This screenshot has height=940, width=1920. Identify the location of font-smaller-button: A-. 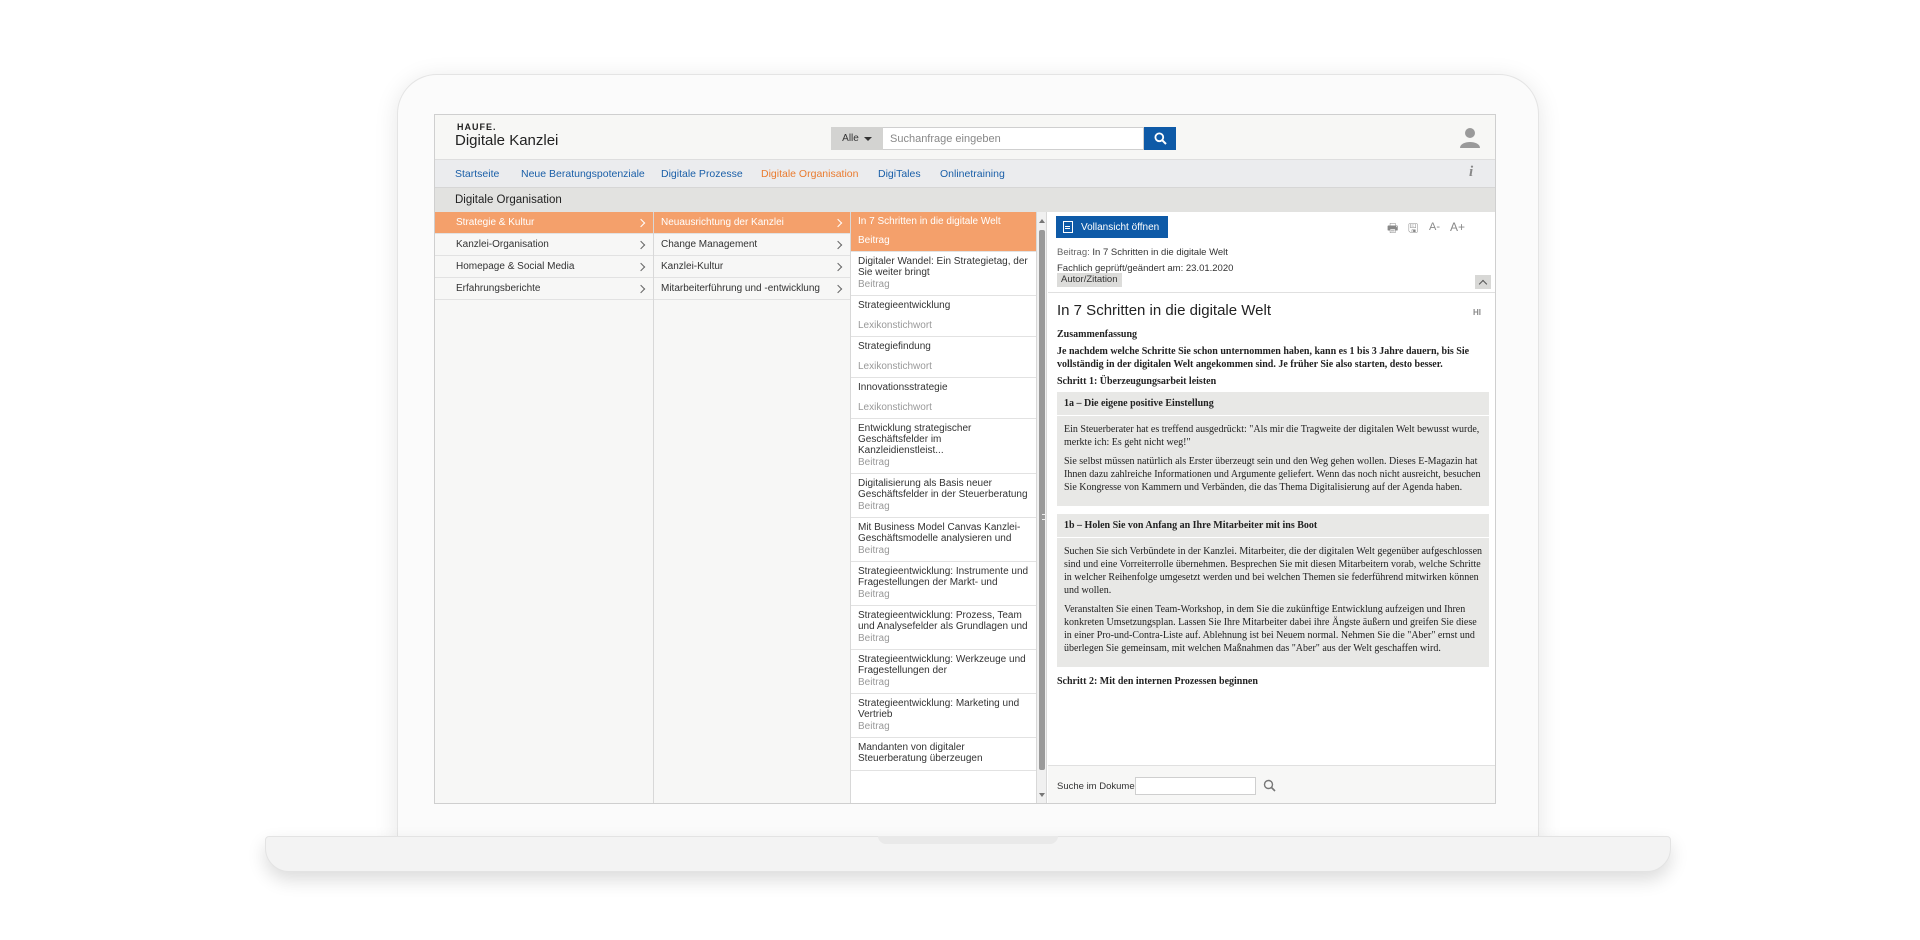
(1434, 227).